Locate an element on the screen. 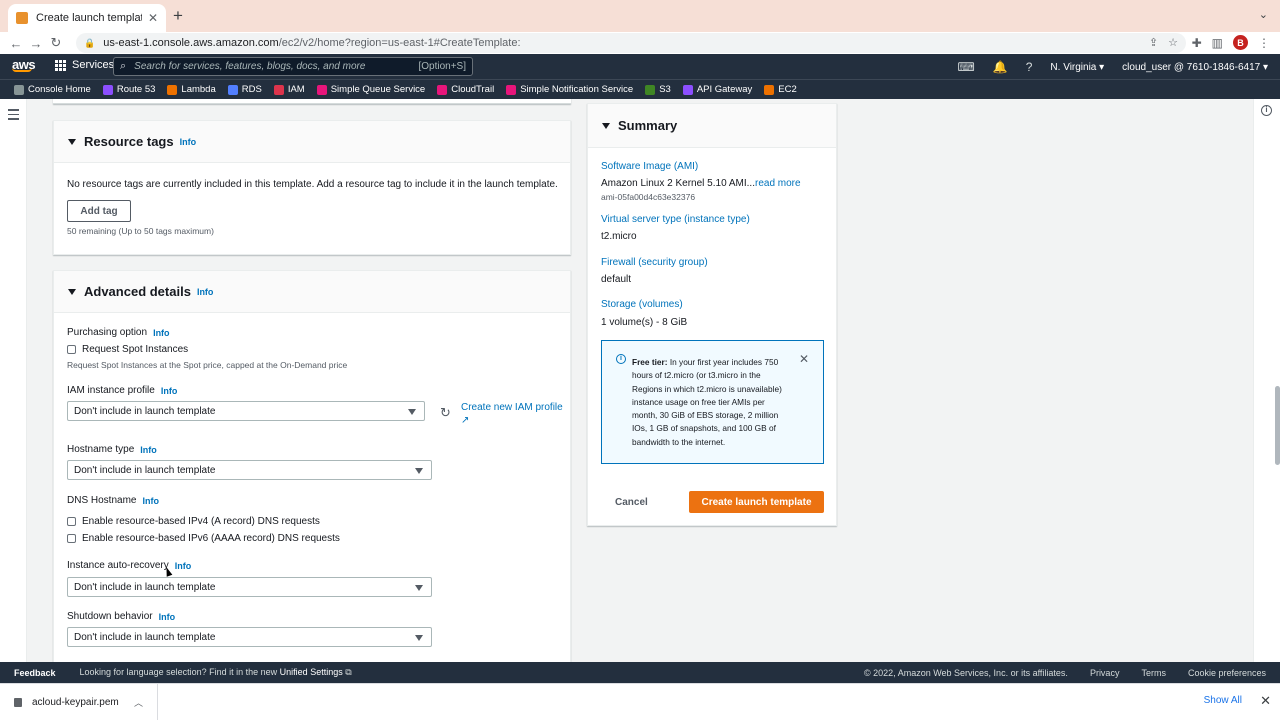  forward-arrow-icon: → is located at coordinates (36, 43).